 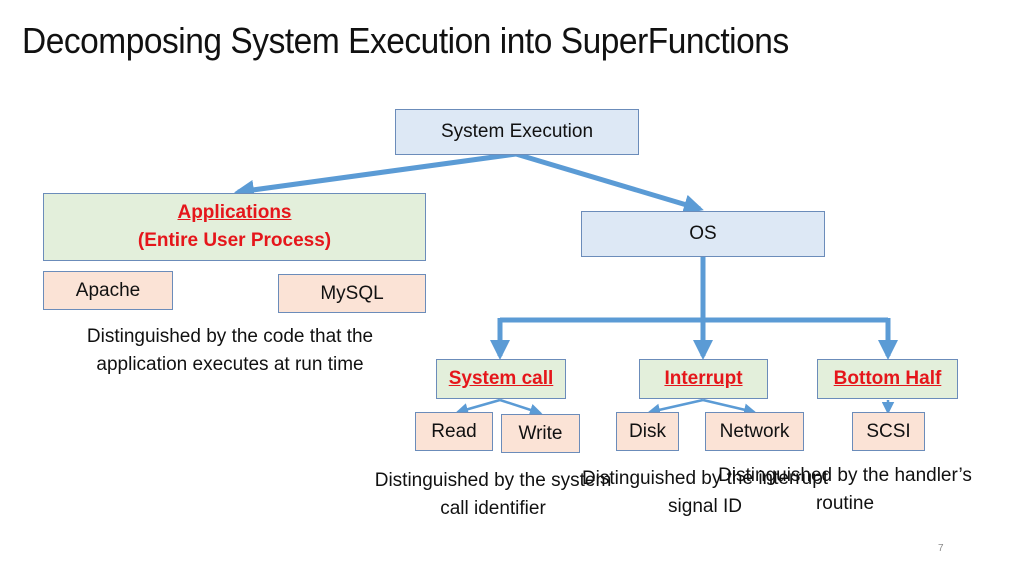 I want to click on applications-label: Applications, so click(x=234, y=212).